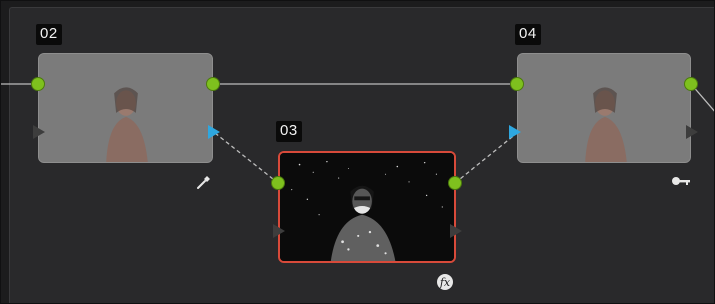 This screenshot has width=715, height=304. I want to click on key-icon, so click(682, 183).